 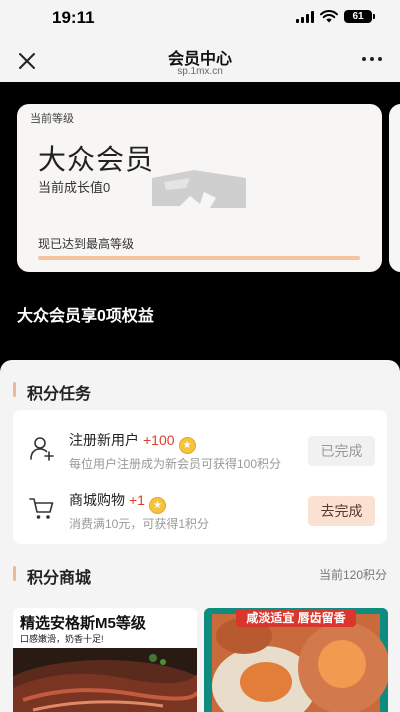 What do you see at coordinates (159, 440) in the screenshot?
I see `task-points: +100` at bounding box center [159, 440].